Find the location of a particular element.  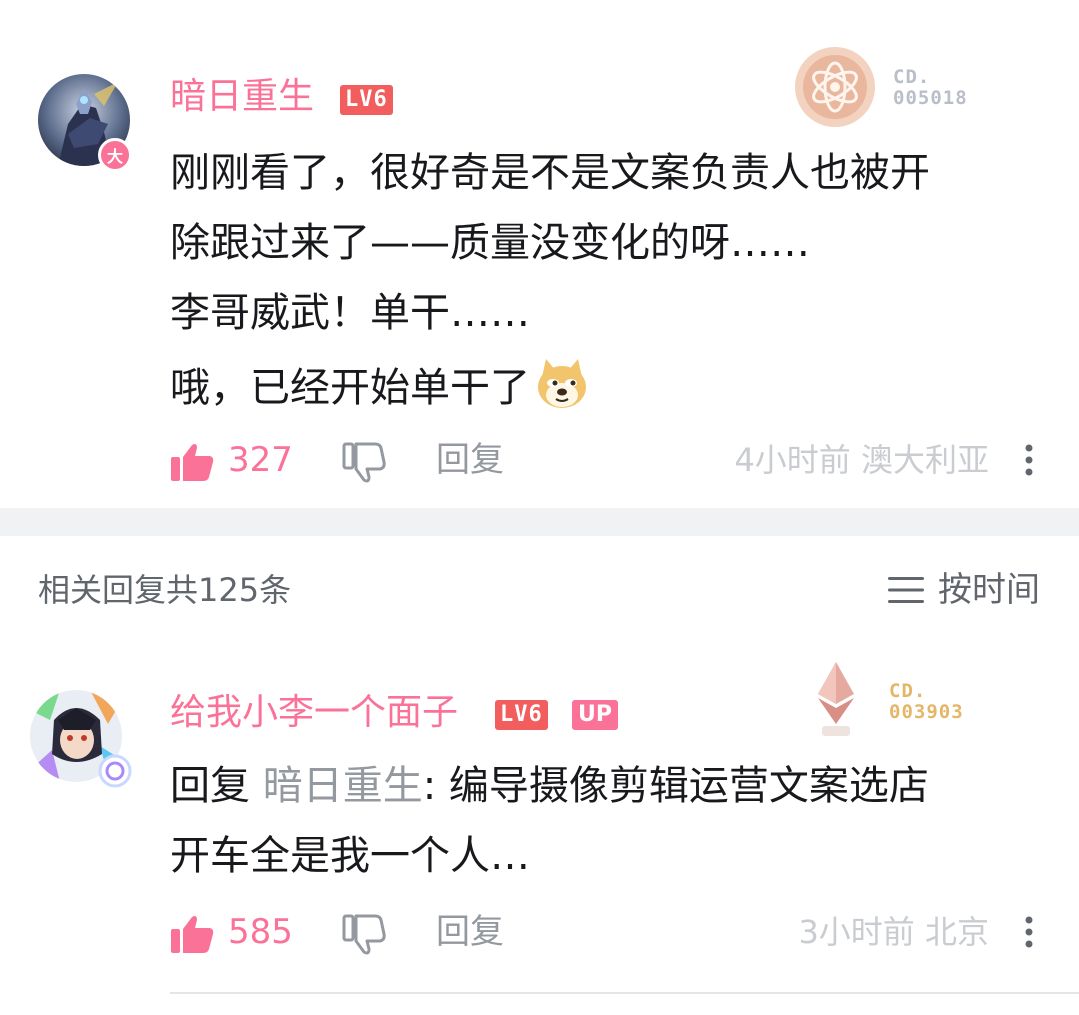

section-divider is located at coordinates (539, 522).